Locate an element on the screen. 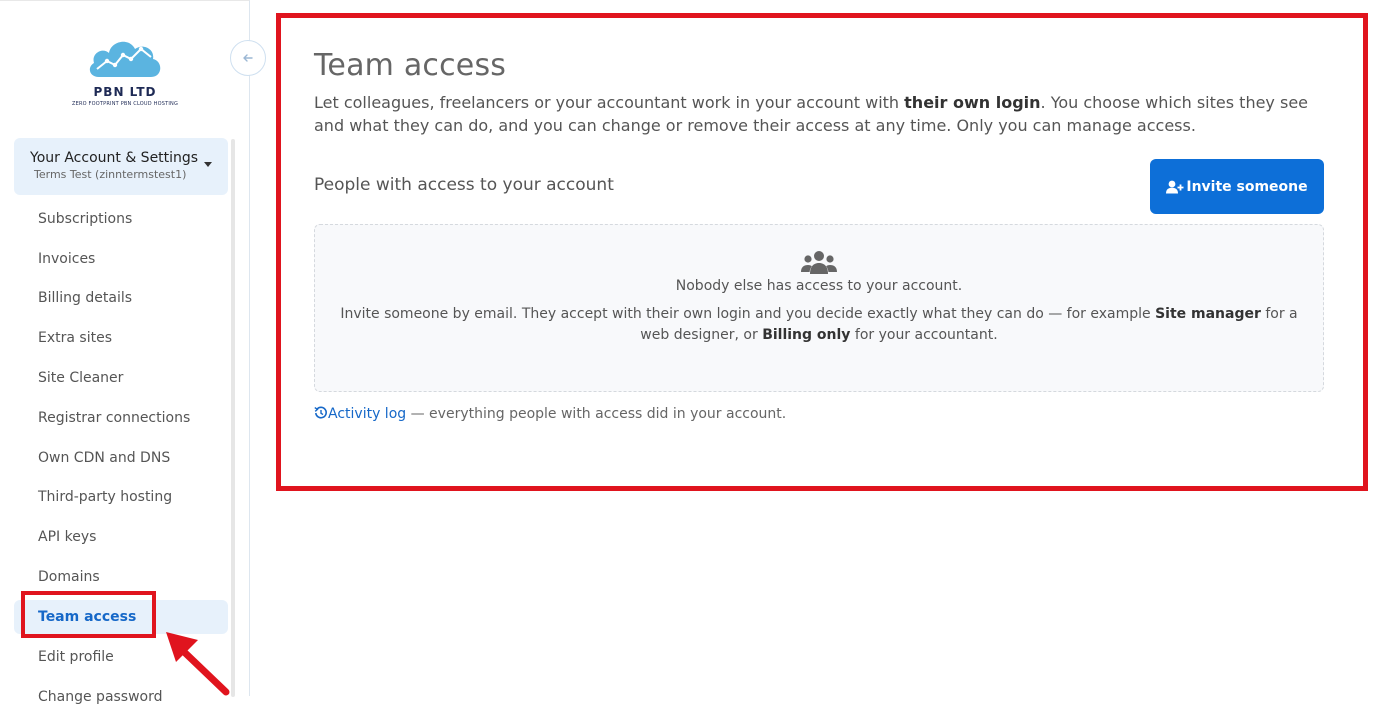 The image size is (1375, 717). page-title: Team access is located at coordinates (410, 65).